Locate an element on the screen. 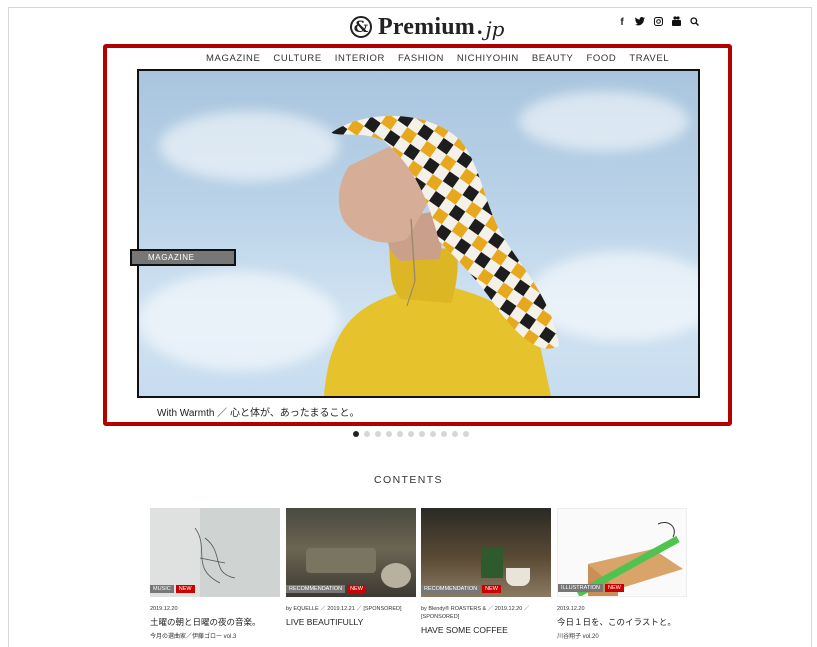  card-title: 土曜の朝と日曜の夜の音楽。 is located at coordinates (215, 622).